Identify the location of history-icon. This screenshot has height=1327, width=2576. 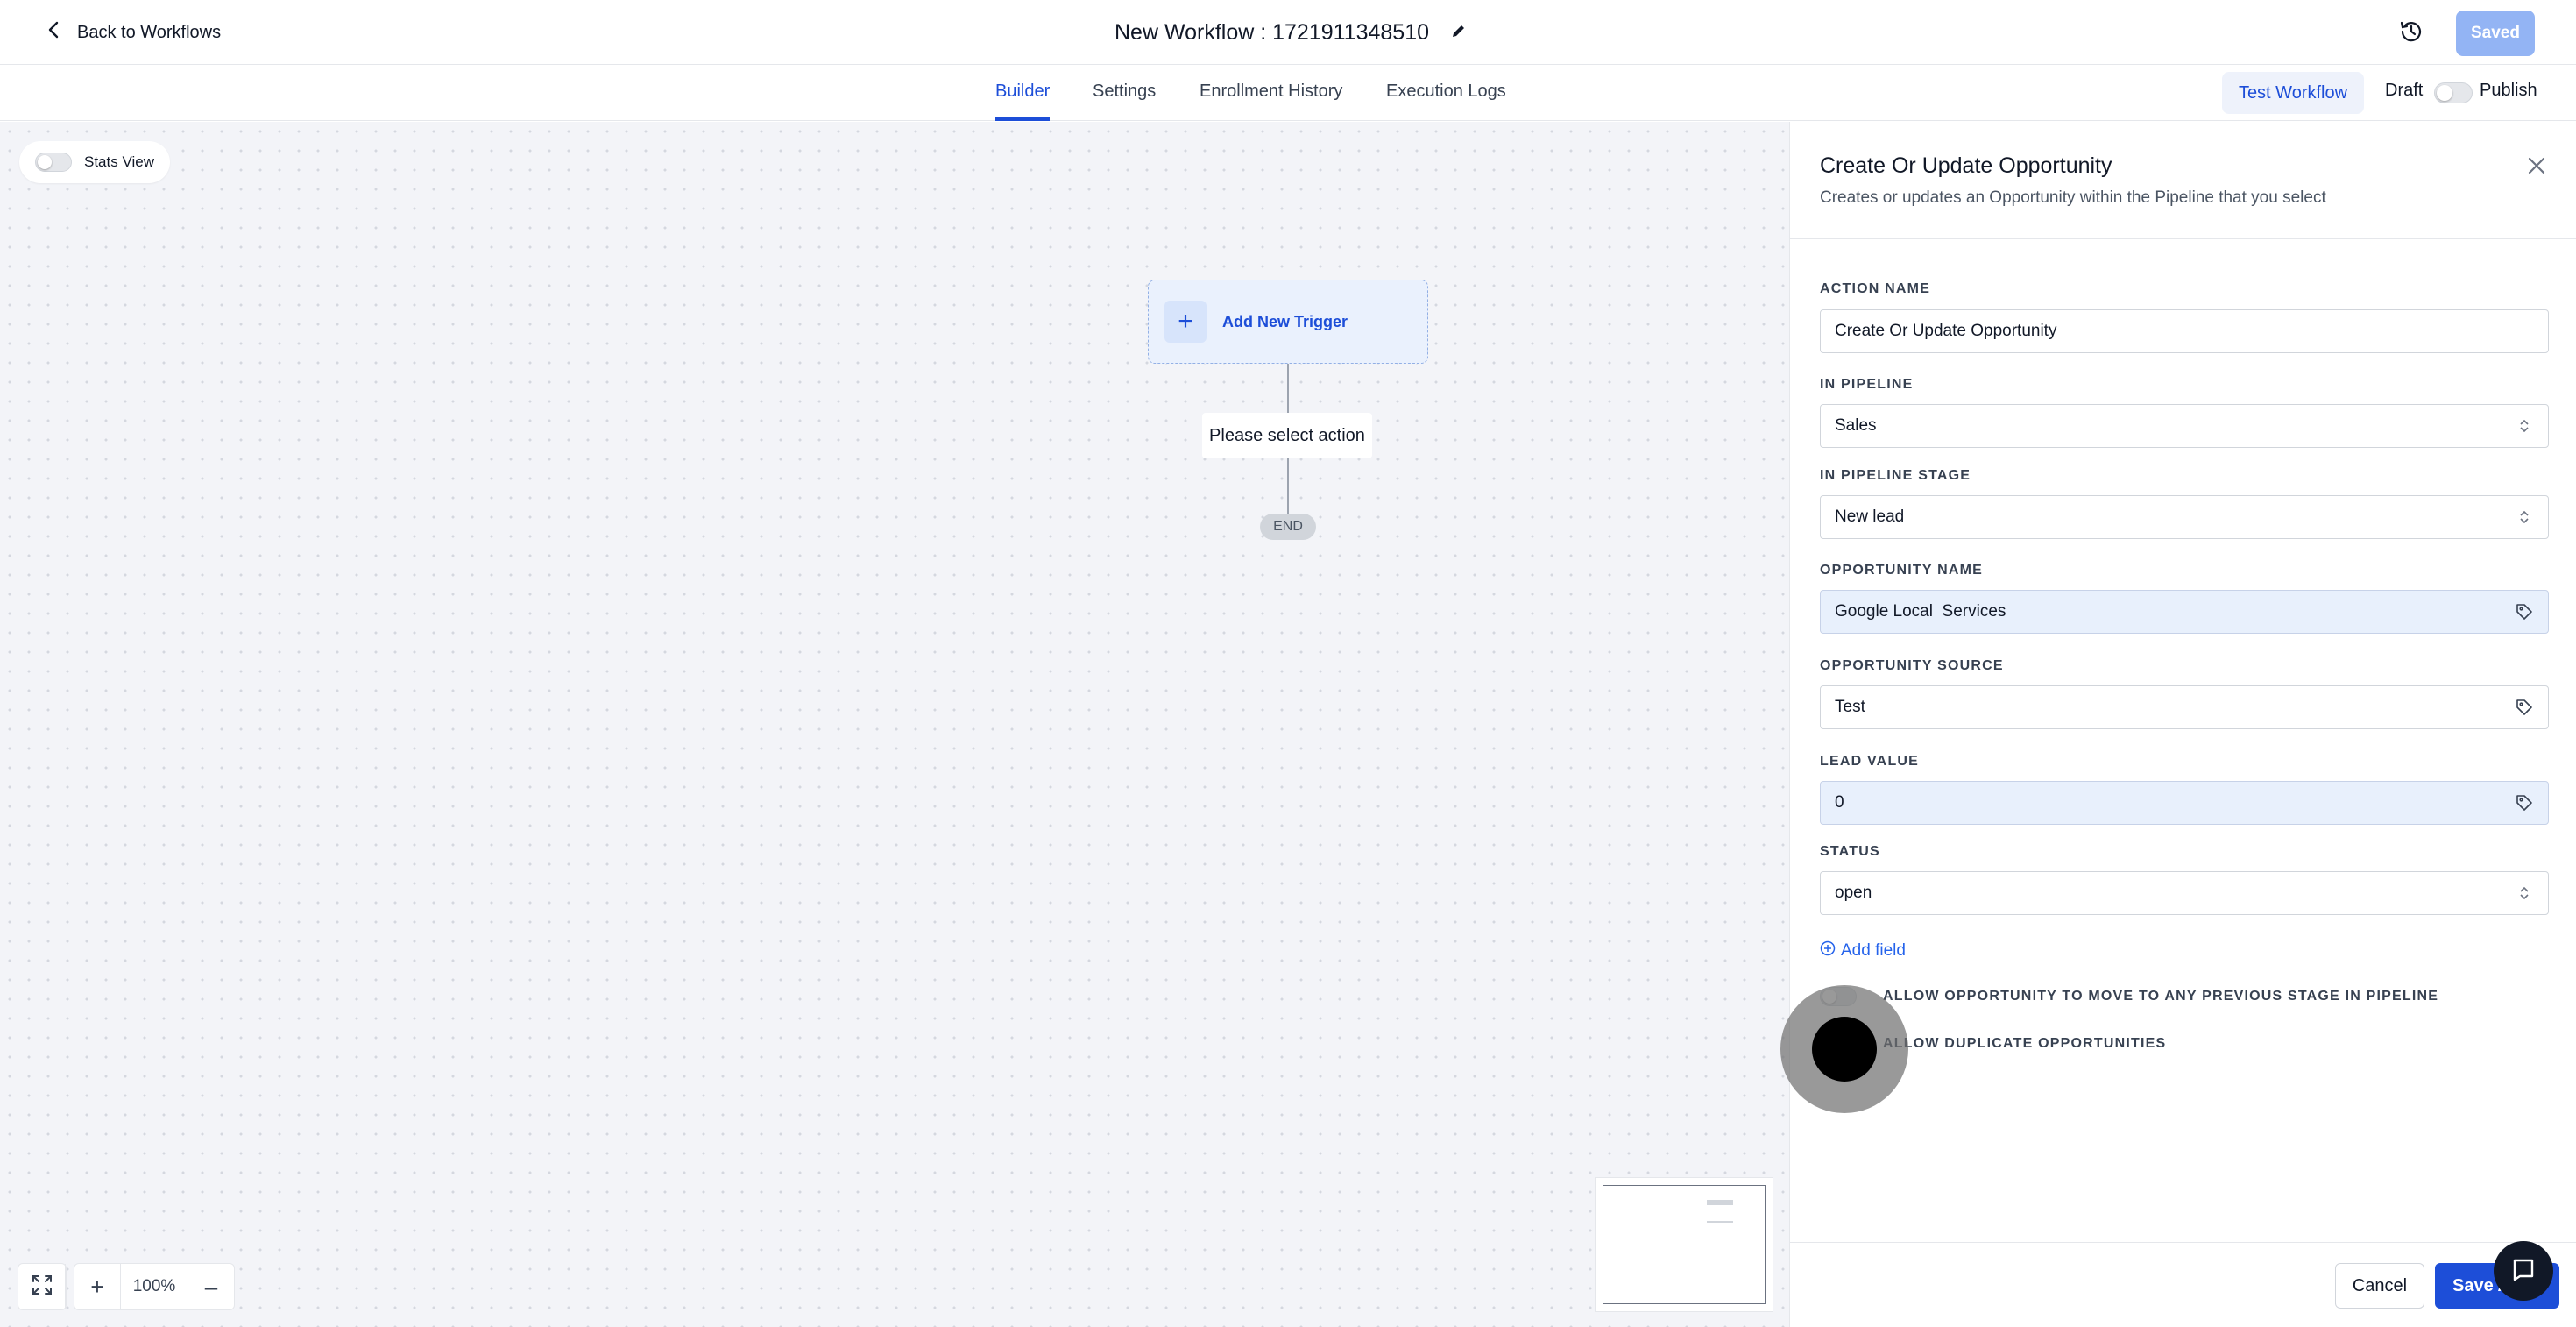
(2411, 32).